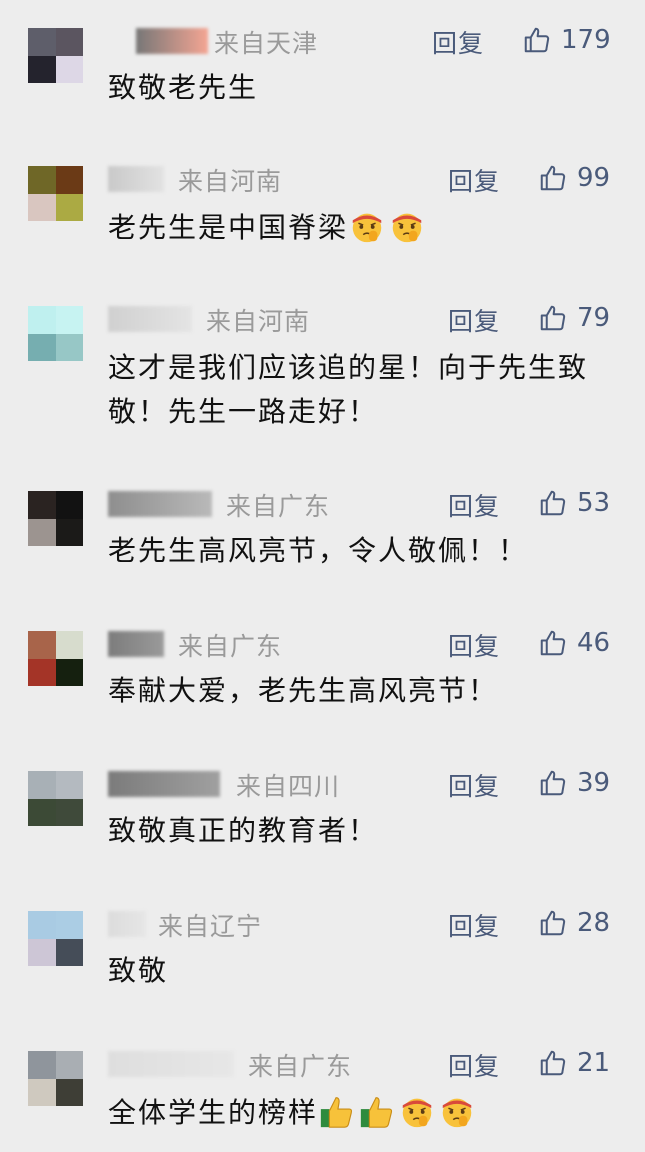  I want to click on like-count: 79, so click(594, 318).